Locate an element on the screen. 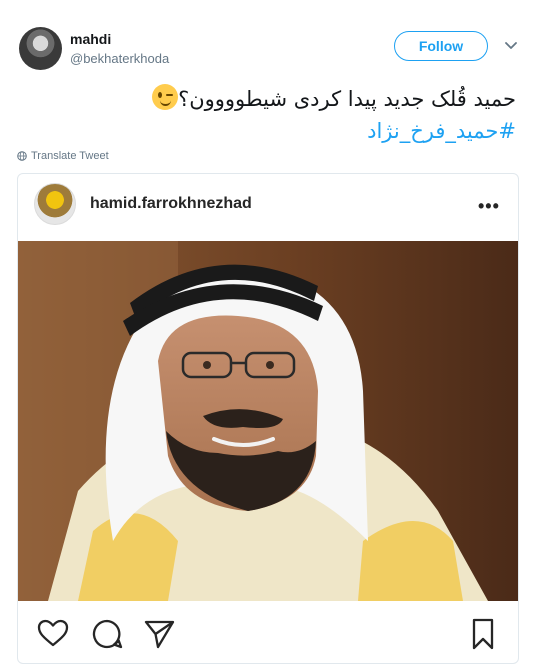  hashtag-link: #حمید_فرخ_نژاد is located at coordinates (441, 131).